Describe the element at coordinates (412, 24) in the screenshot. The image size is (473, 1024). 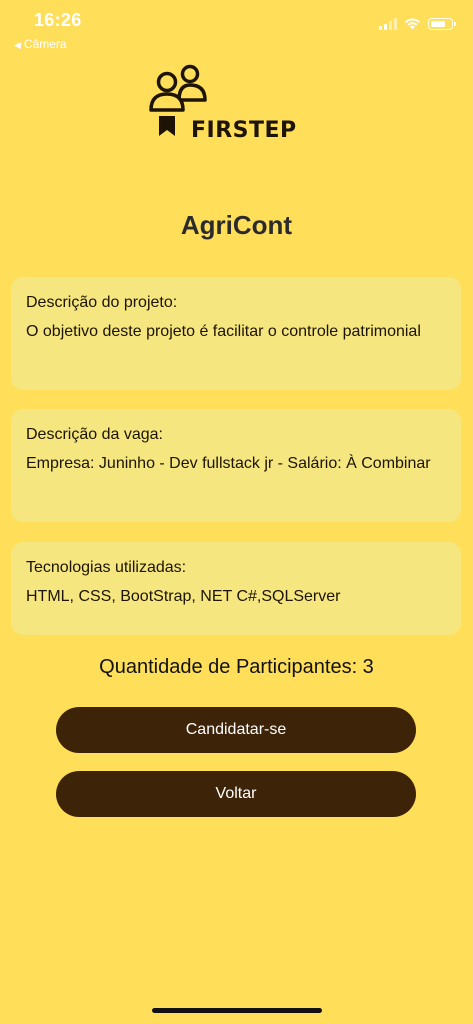
I see `wifi-icon` at that location.